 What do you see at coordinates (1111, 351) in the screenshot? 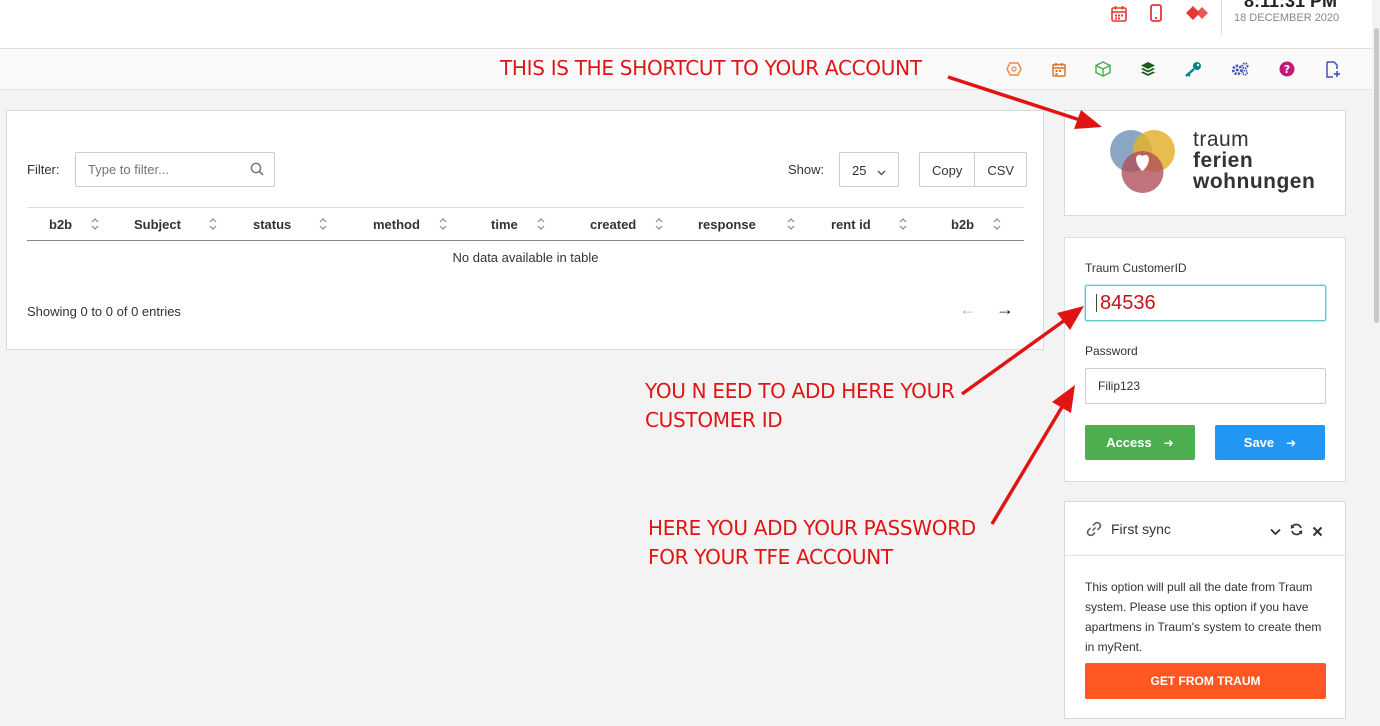
I see `password-label: Password` at bounding box center [1111, 351].